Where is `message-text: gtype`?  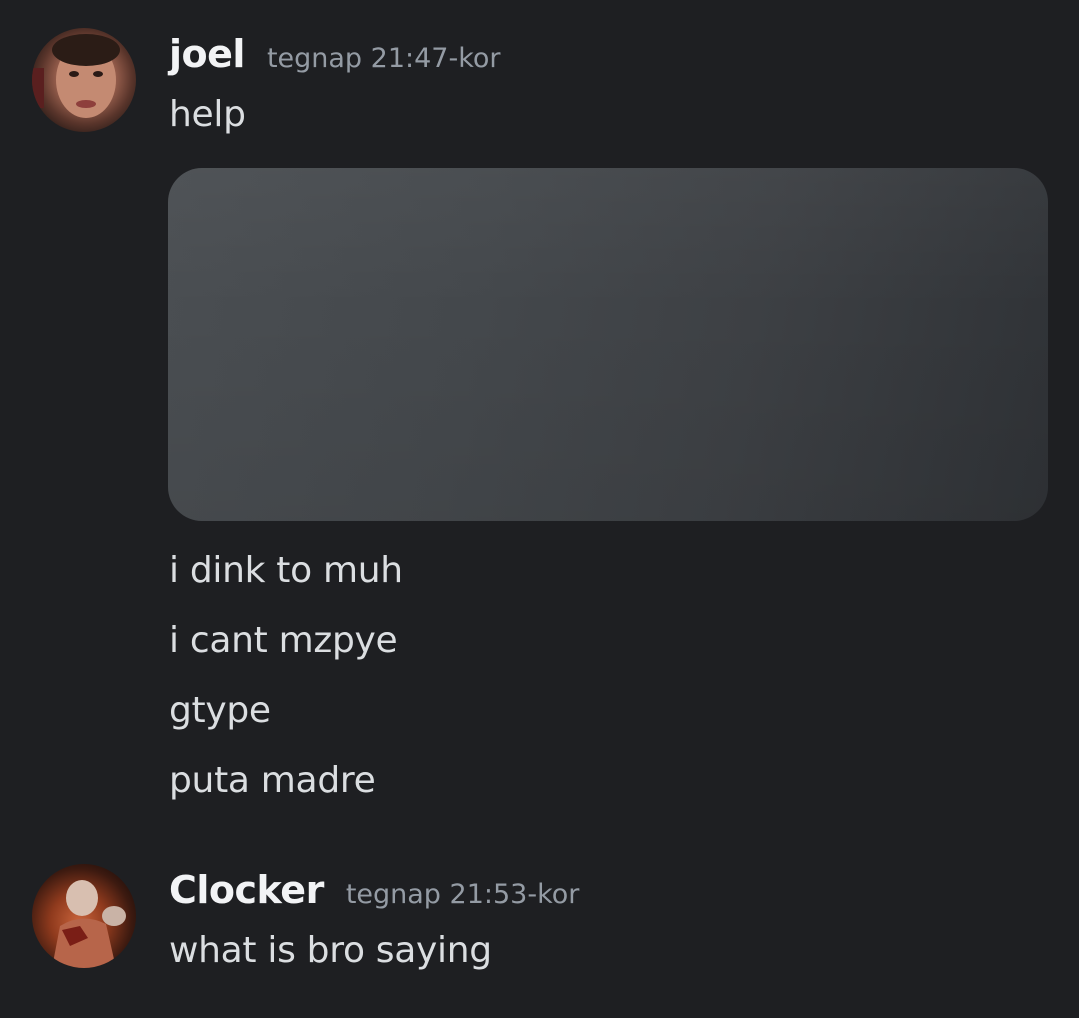 message-text: gtype is located at coordinates (220, 710).